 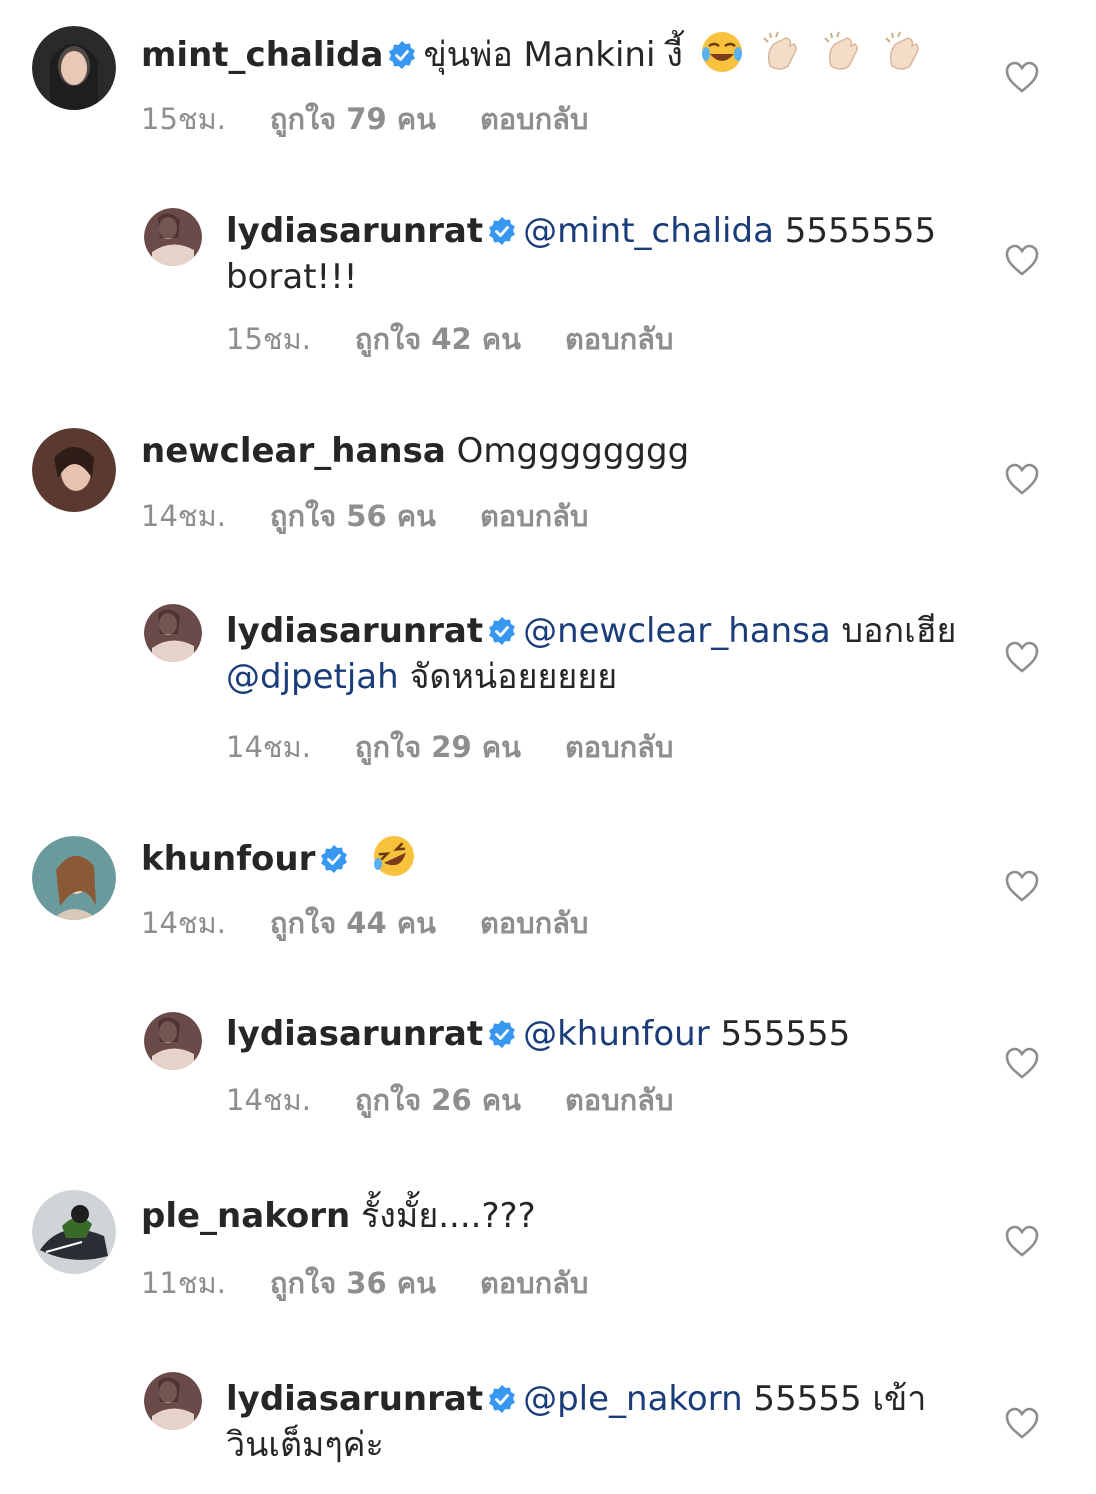 I want to click on username: khunfour, so click(x=228, y=859).